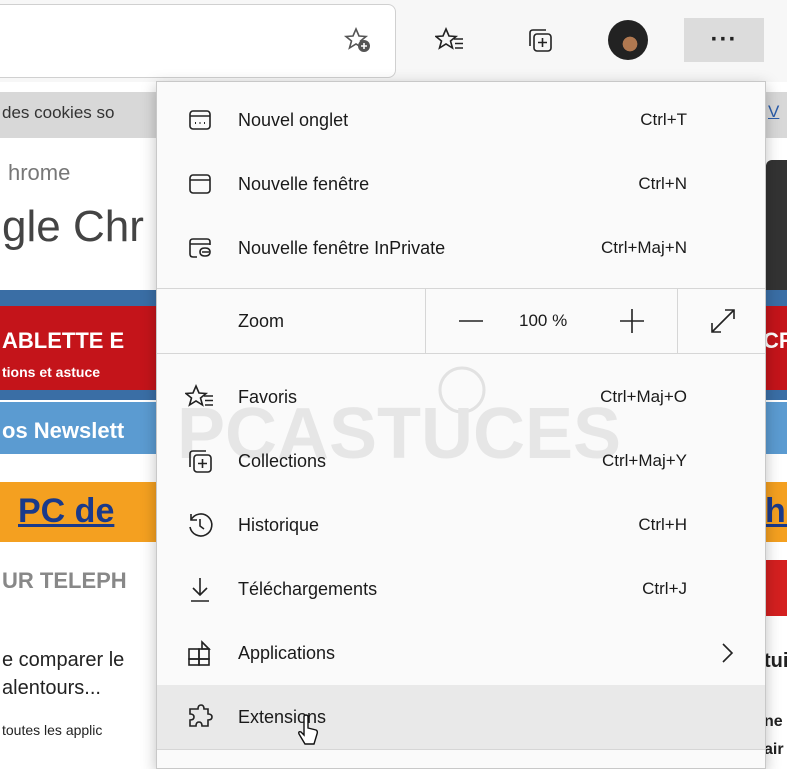  Describe the element at coordinates (200, 184) in the screenshot. I see `new-window-icon` at that location.